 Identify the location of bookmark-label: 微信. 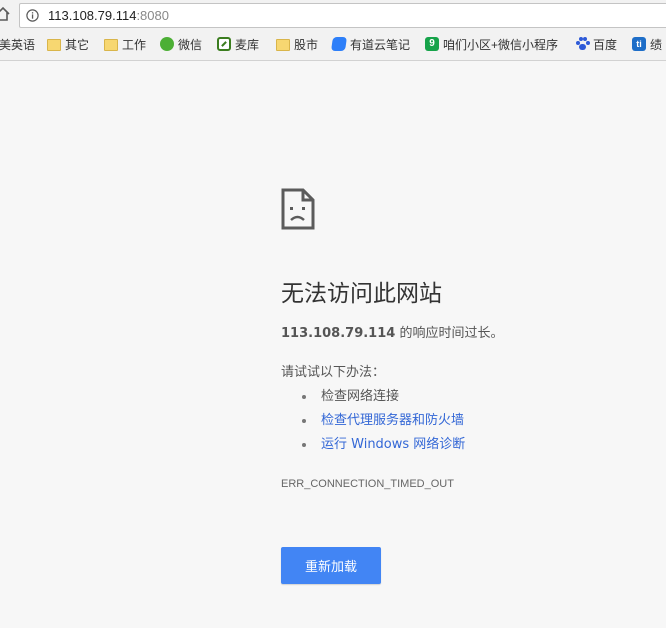
(190, 44).